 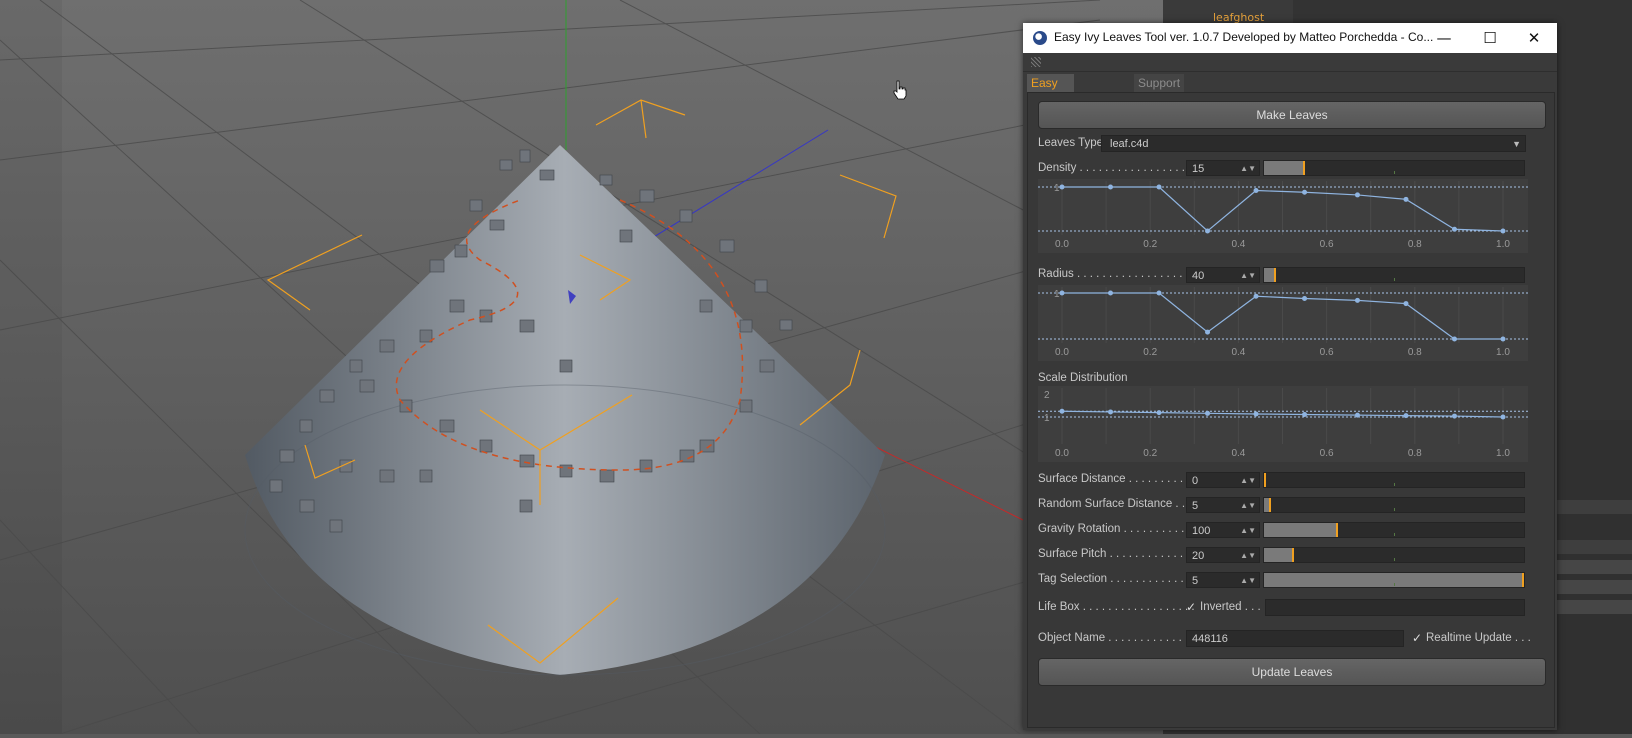 What do you see at coordinates (1195, 506) in the screenshot?
I see `random-surface-distance-value: 5` at bounding box center [1195, 506].